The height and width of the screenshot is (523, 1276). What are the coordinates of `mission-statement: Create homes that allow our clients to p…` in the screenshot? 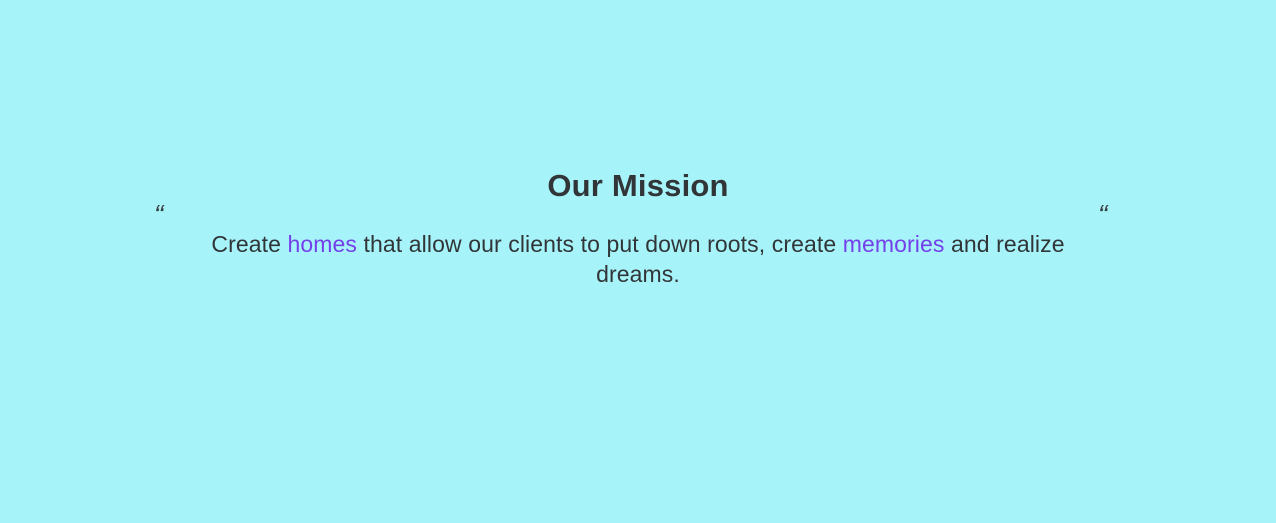 It's located at (638, 259).